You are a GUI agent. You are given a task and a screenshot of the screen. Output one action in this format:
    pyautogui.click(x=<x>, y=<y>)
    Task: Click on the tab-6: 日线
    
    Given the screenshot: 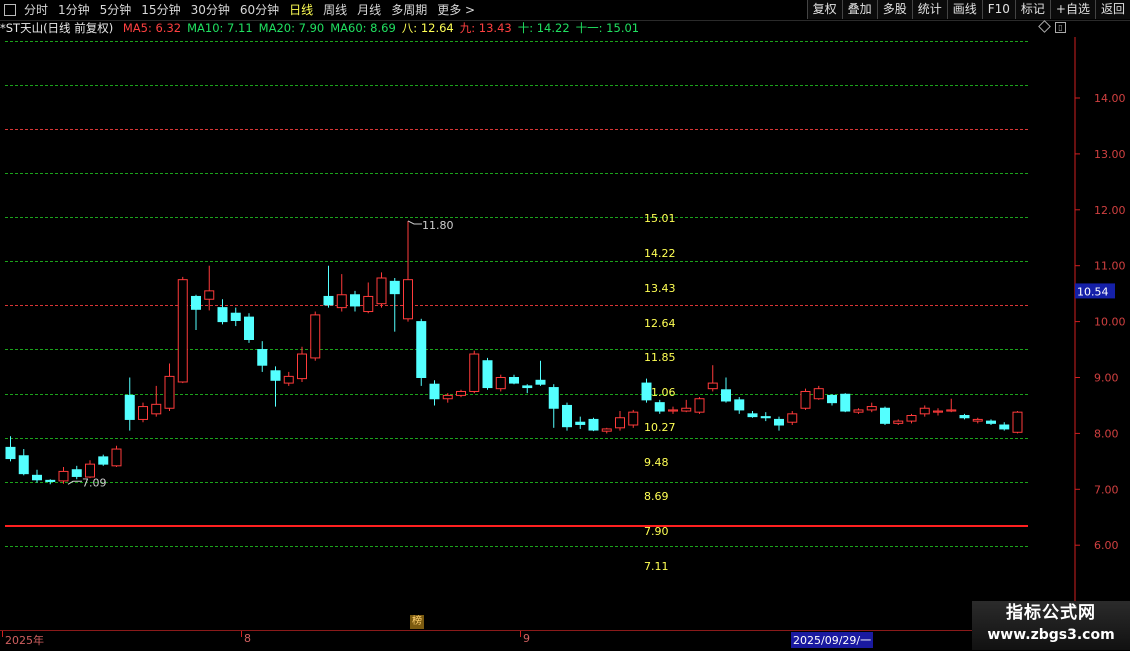 What is the action you would take?
    pyautogui.click(x=301, y=10)
    